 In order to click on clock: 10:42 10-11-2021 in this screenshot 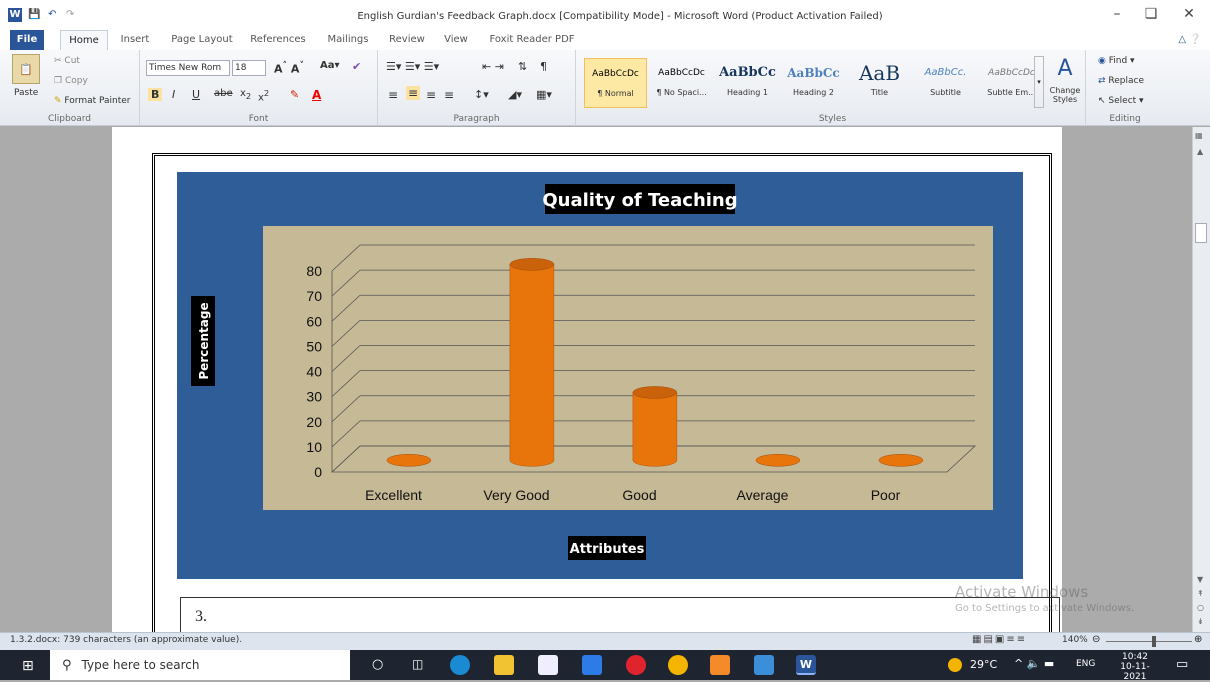, I will do `click(1135, 667)`.